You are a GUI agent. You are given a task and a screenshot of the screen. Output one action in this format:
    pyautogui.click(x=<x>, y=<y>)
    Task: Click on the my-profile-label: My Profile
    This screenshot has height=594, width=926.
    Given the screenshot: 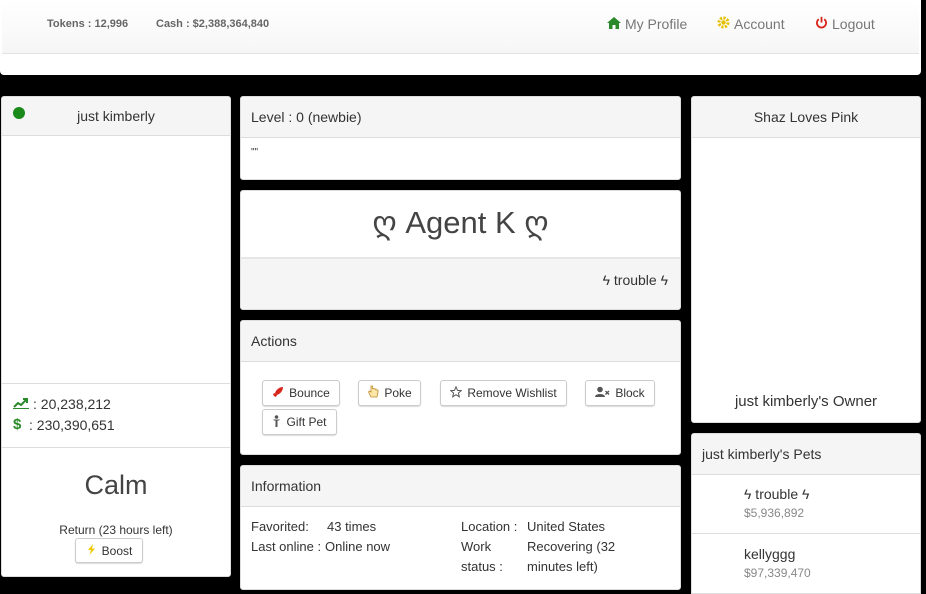 What is the action you would take?
    pyautogui.click(x=656, y=24)
    